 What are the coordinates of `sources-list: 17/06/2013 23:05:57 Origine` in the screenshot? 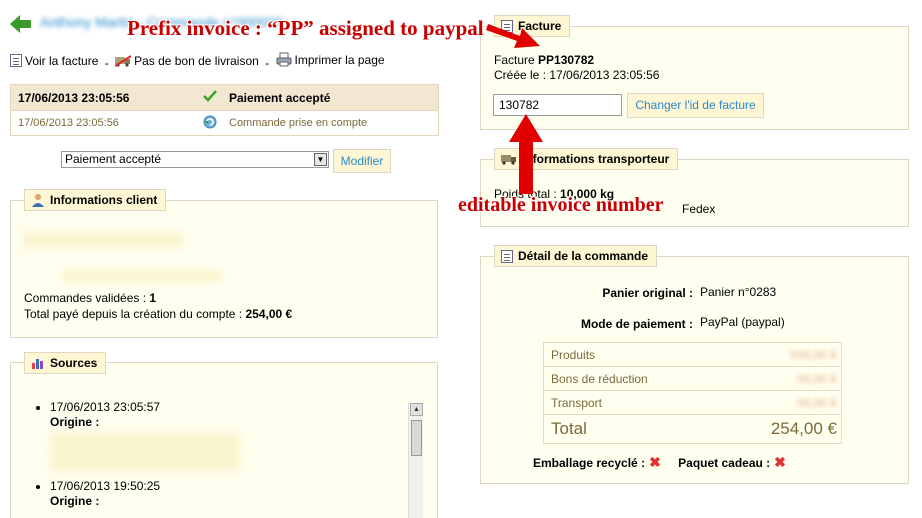 It's located at (145, 454).